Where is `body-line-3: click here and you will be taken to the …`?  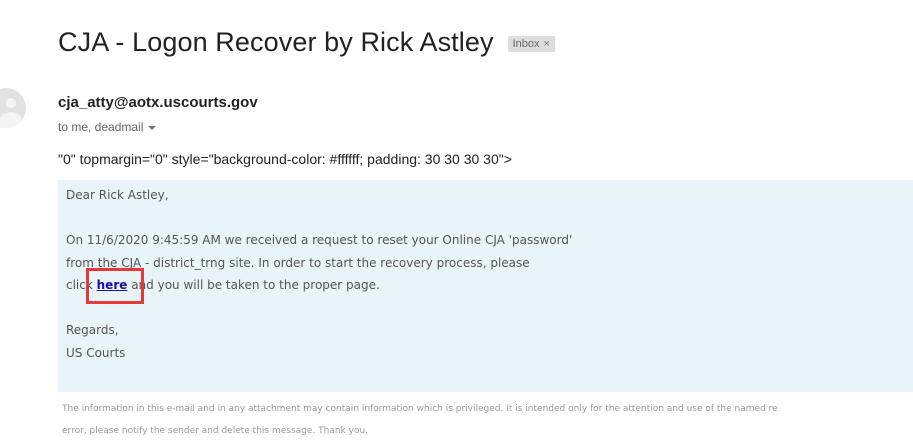 body-line-3: click here and you will be taken to the … is located at coordinates (223, 285).